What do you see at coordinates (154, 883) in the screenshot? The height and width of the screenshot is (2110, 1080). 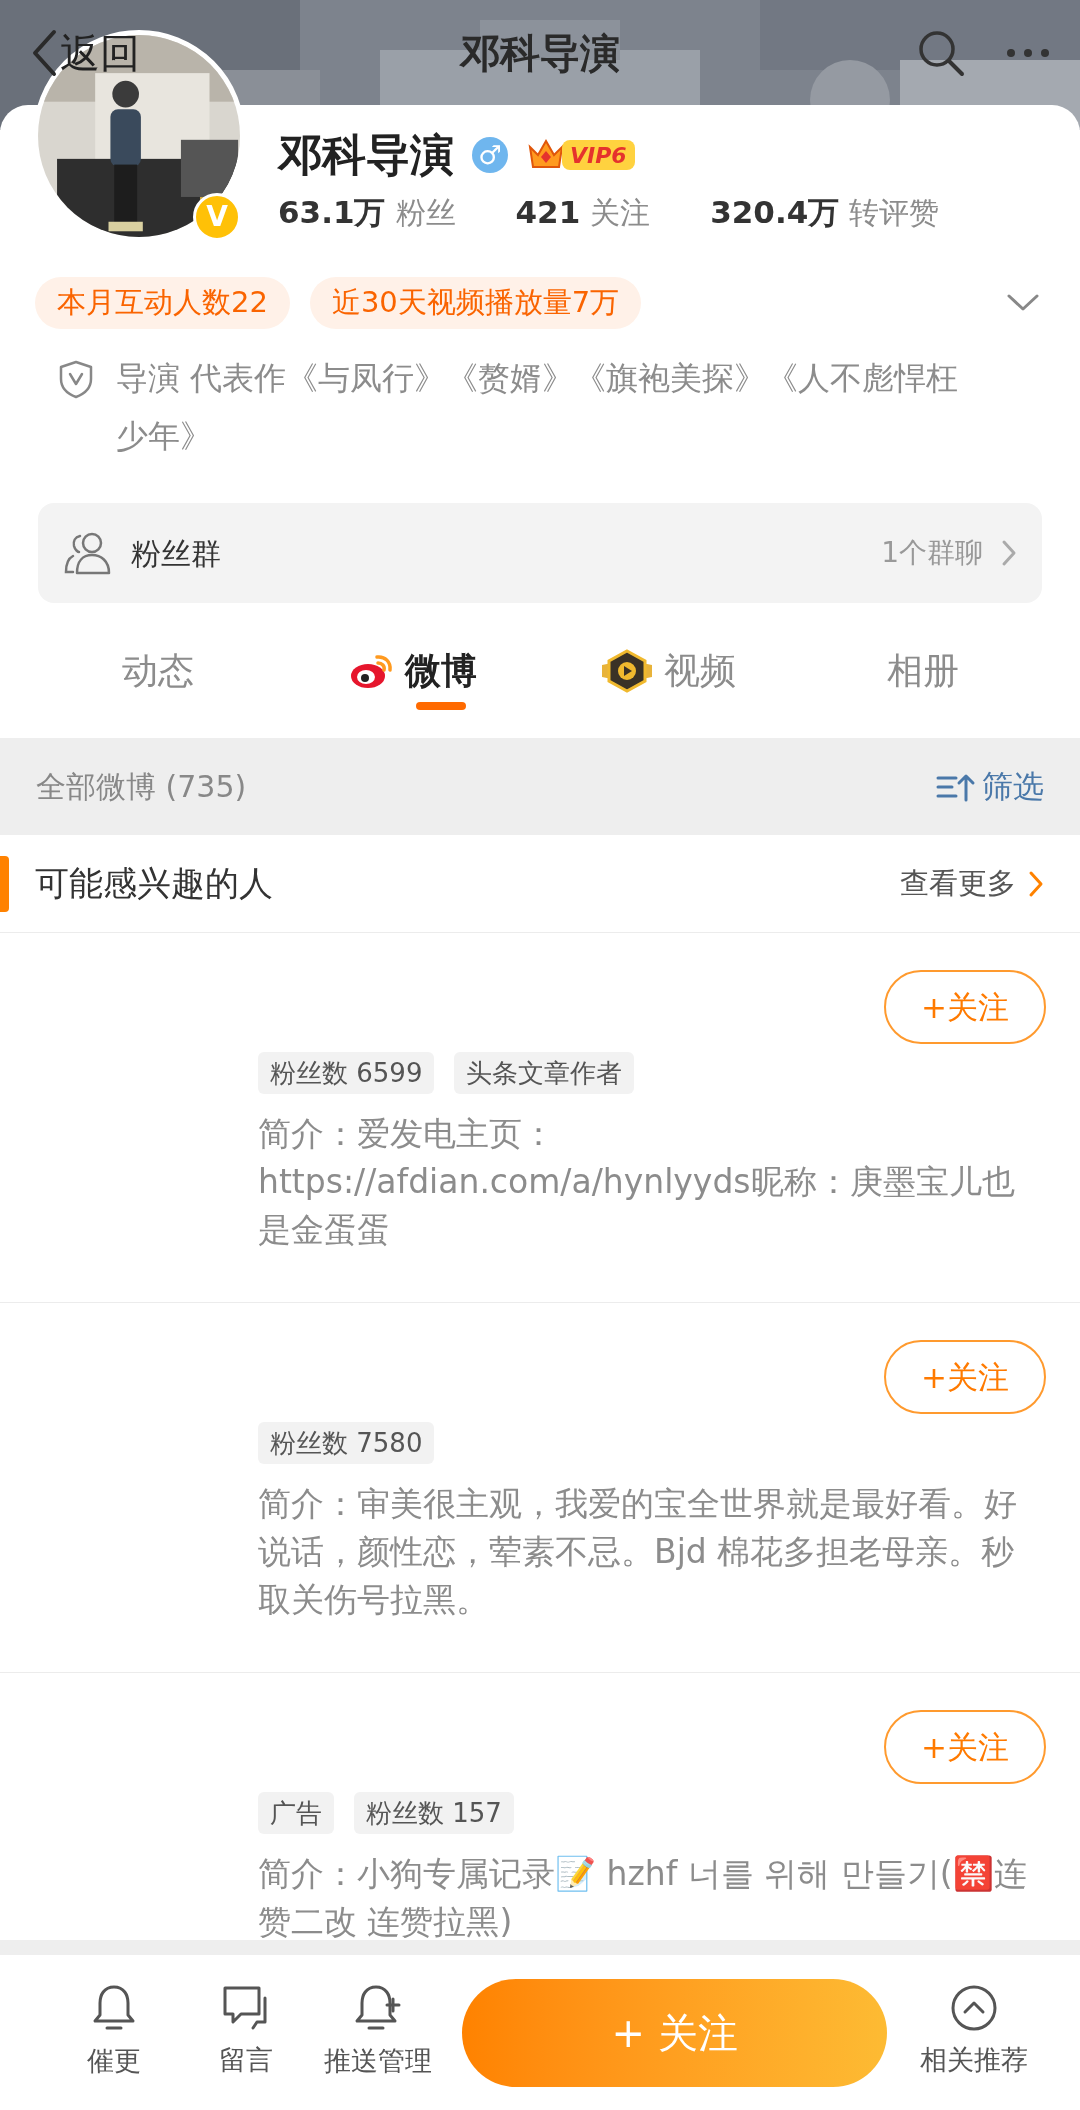 I see `section-title: 可能感兴趣的人` at bounding box center [154, 883].